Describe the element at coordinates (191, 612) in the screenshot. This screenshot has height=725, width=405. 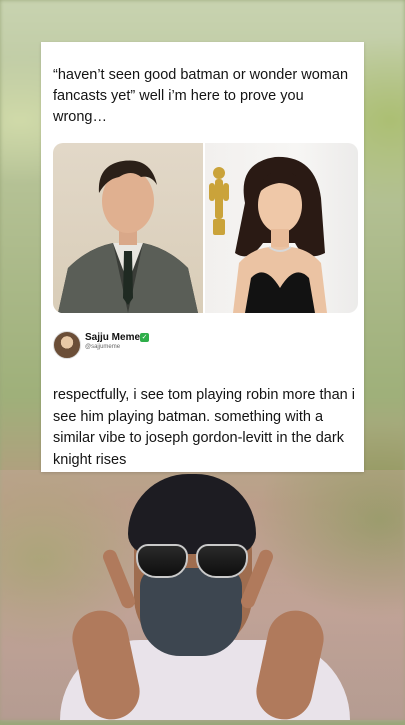
I see `face-mask` at that location.